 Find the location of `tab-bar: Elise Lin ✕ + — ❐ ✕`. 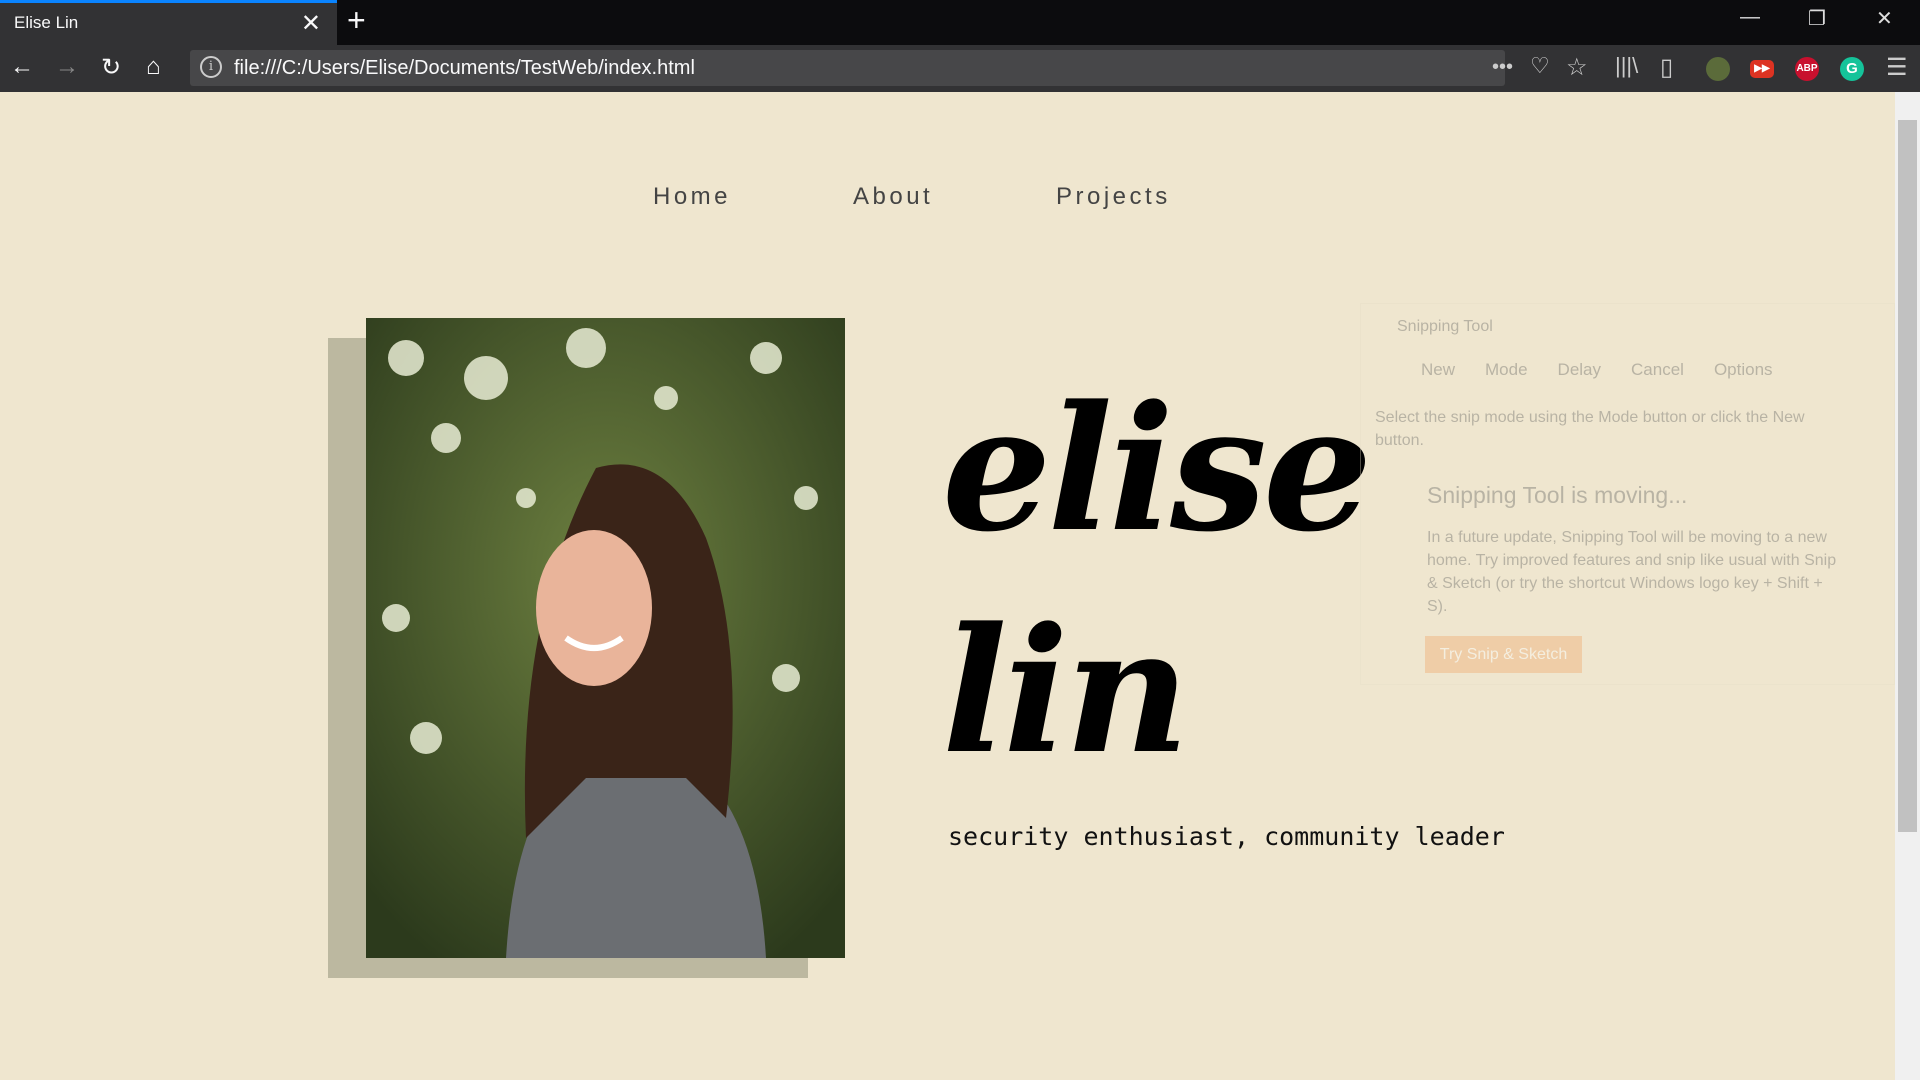

tab-bar: Elise Lin ✕ + — ❐ ✕ is located at coordinates (960, 22).